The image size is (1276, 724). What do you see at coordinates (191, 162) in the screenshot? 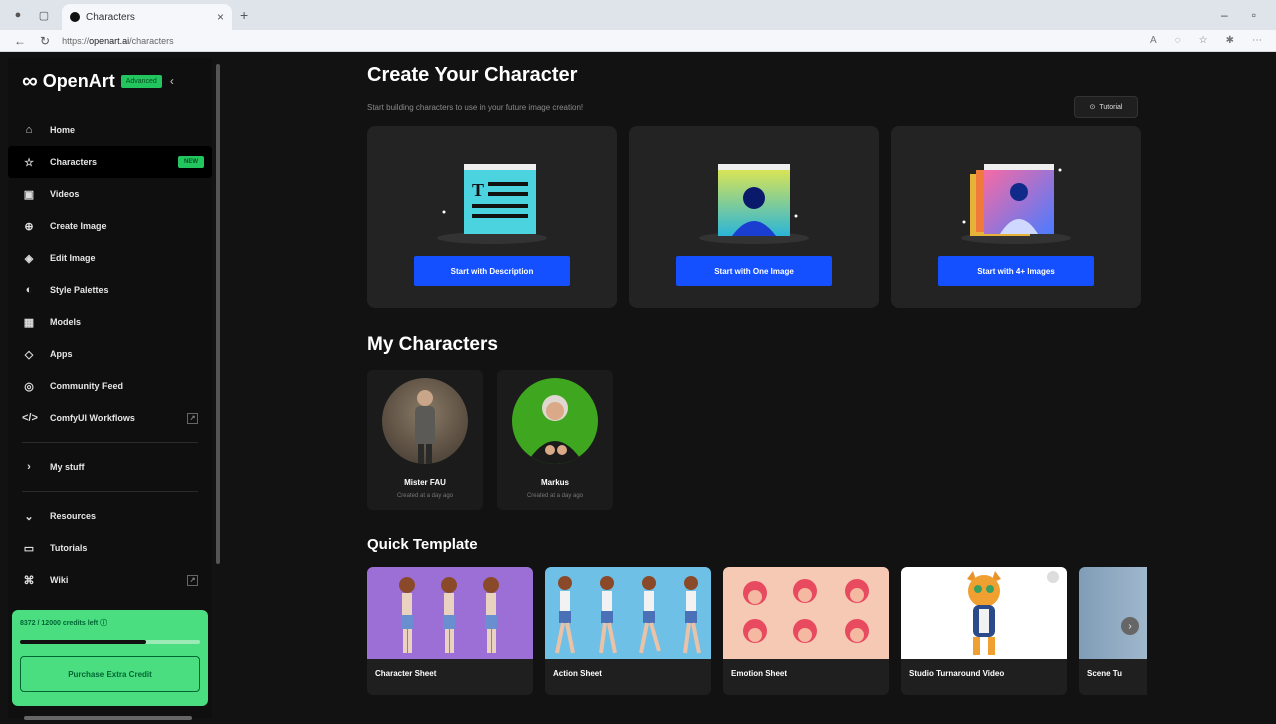
I see `new-badge: NEW` at bounding box center [191, 162].